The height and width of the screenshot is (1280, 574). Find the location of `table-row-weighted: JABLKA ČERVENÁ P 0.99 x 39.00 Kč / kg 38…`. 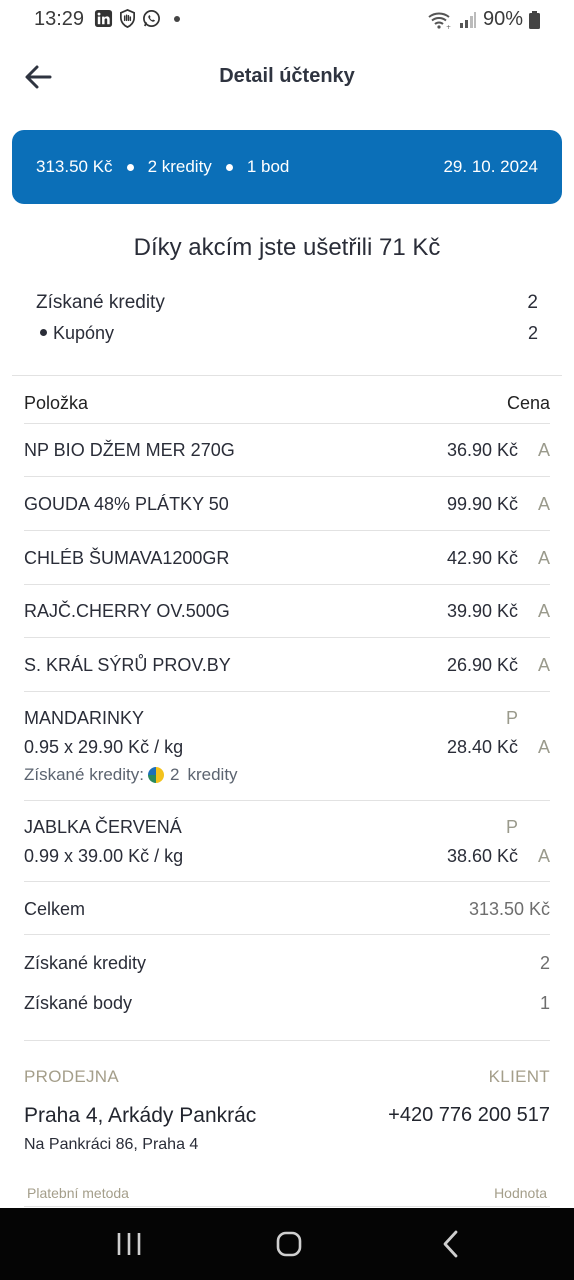

table-row-weighted: JABLKA ČERVENÁ P 0.99 x 39.00 Kč / kg 38… is located at coordinates (287, 845).